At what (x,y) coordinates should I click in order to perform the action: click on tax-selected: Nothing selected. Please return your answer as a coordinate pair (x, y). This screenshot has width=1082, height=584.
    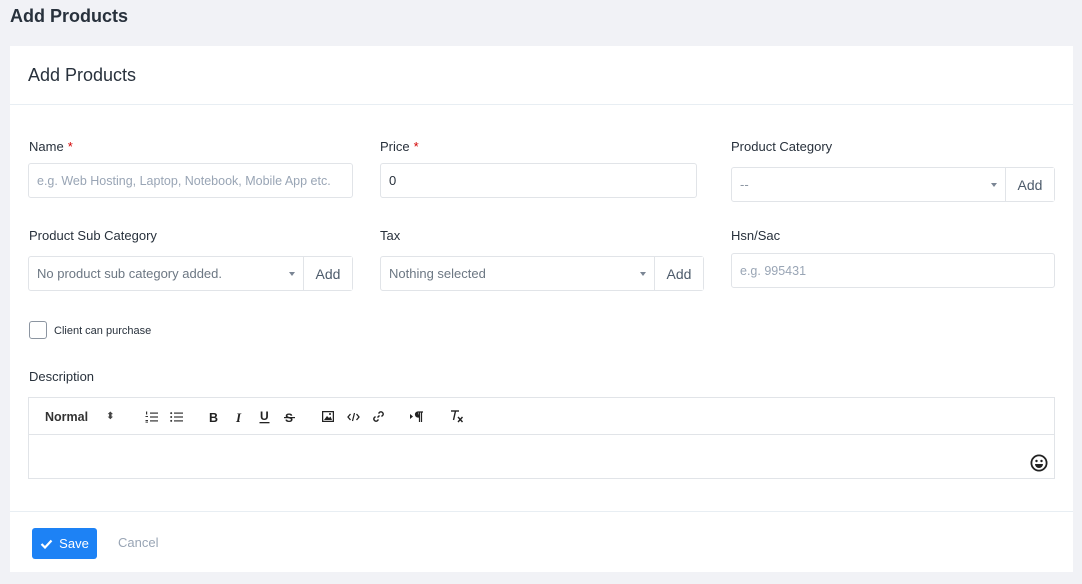
    Looking at the image, I should click on (437, 273).